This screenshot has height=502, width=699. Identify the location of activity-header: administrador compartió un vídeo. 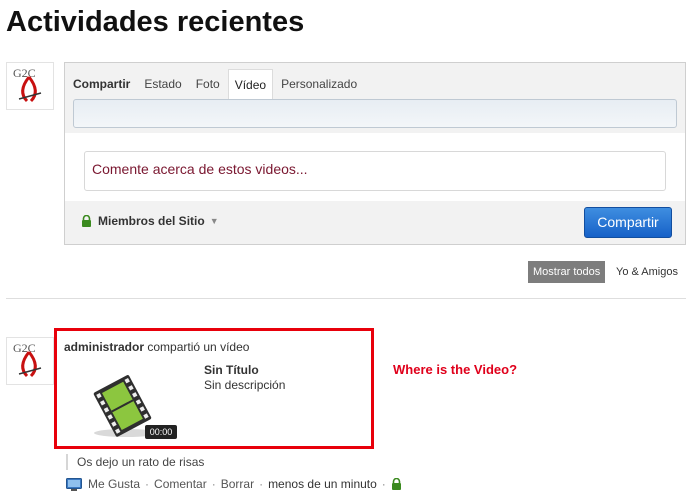
(156, 347).